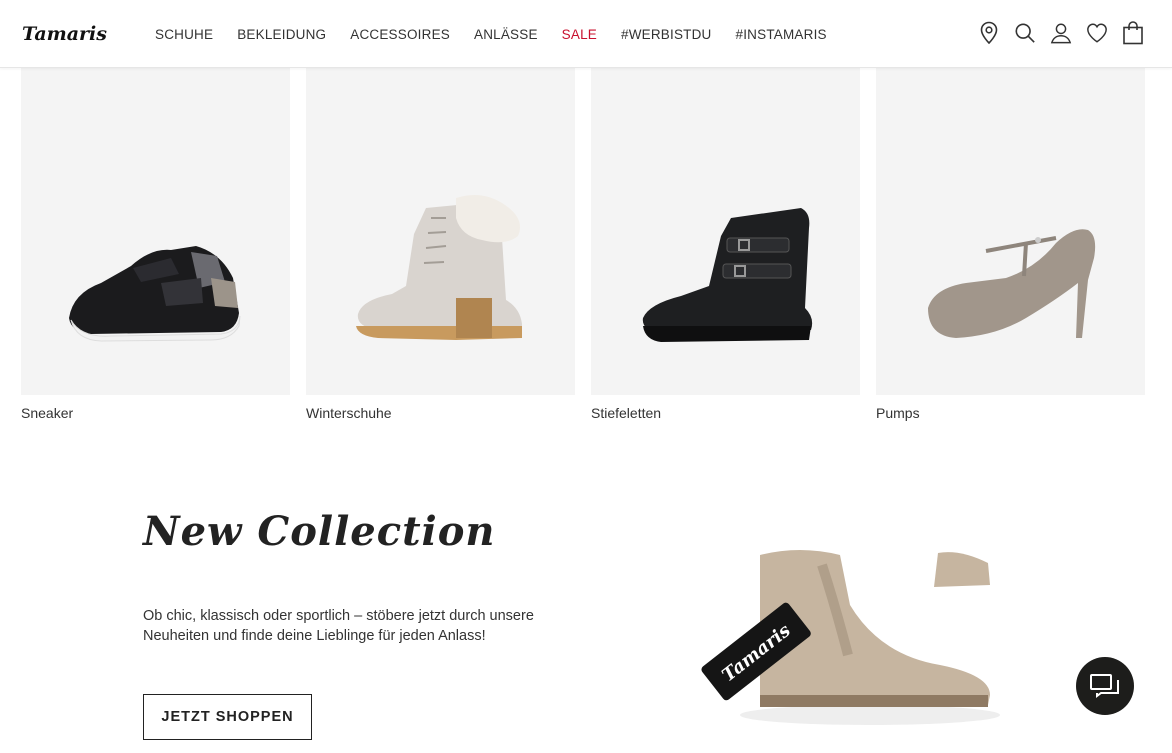 The image size is (1172, 753). What do you see at coordinates (725, 231) in the screenshot?
I see `stiefeletten-image` at bounding box center [725, 231].